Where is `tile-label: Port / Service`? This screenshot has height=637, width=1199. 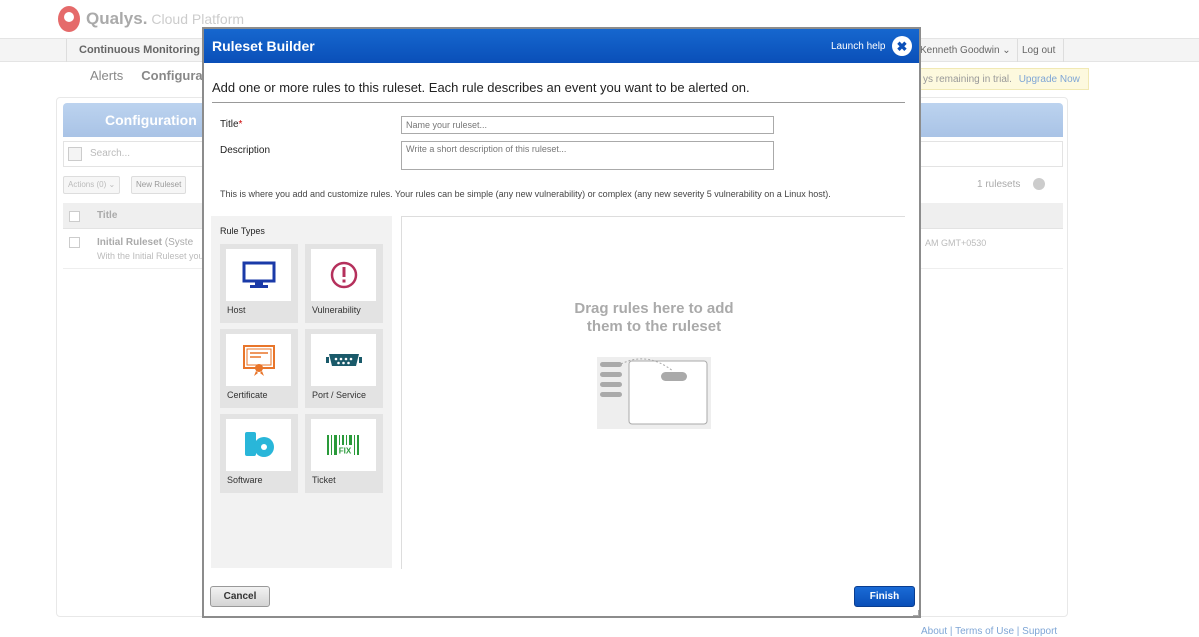
tile-label: Port / Service is located at coordinates (339, 395).